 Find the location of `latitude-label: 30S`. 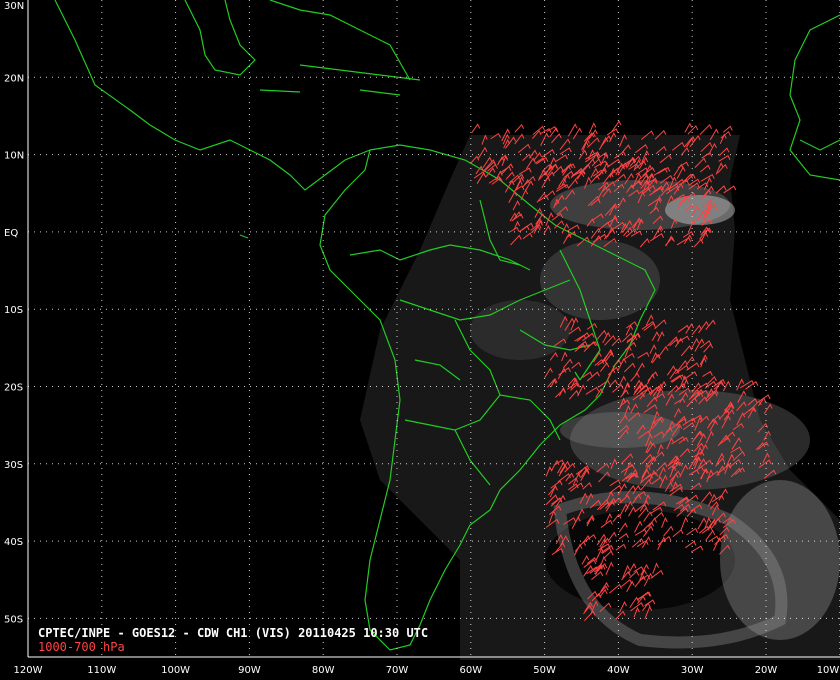

latitude-label: 30S is located at coordinates (13, 465).